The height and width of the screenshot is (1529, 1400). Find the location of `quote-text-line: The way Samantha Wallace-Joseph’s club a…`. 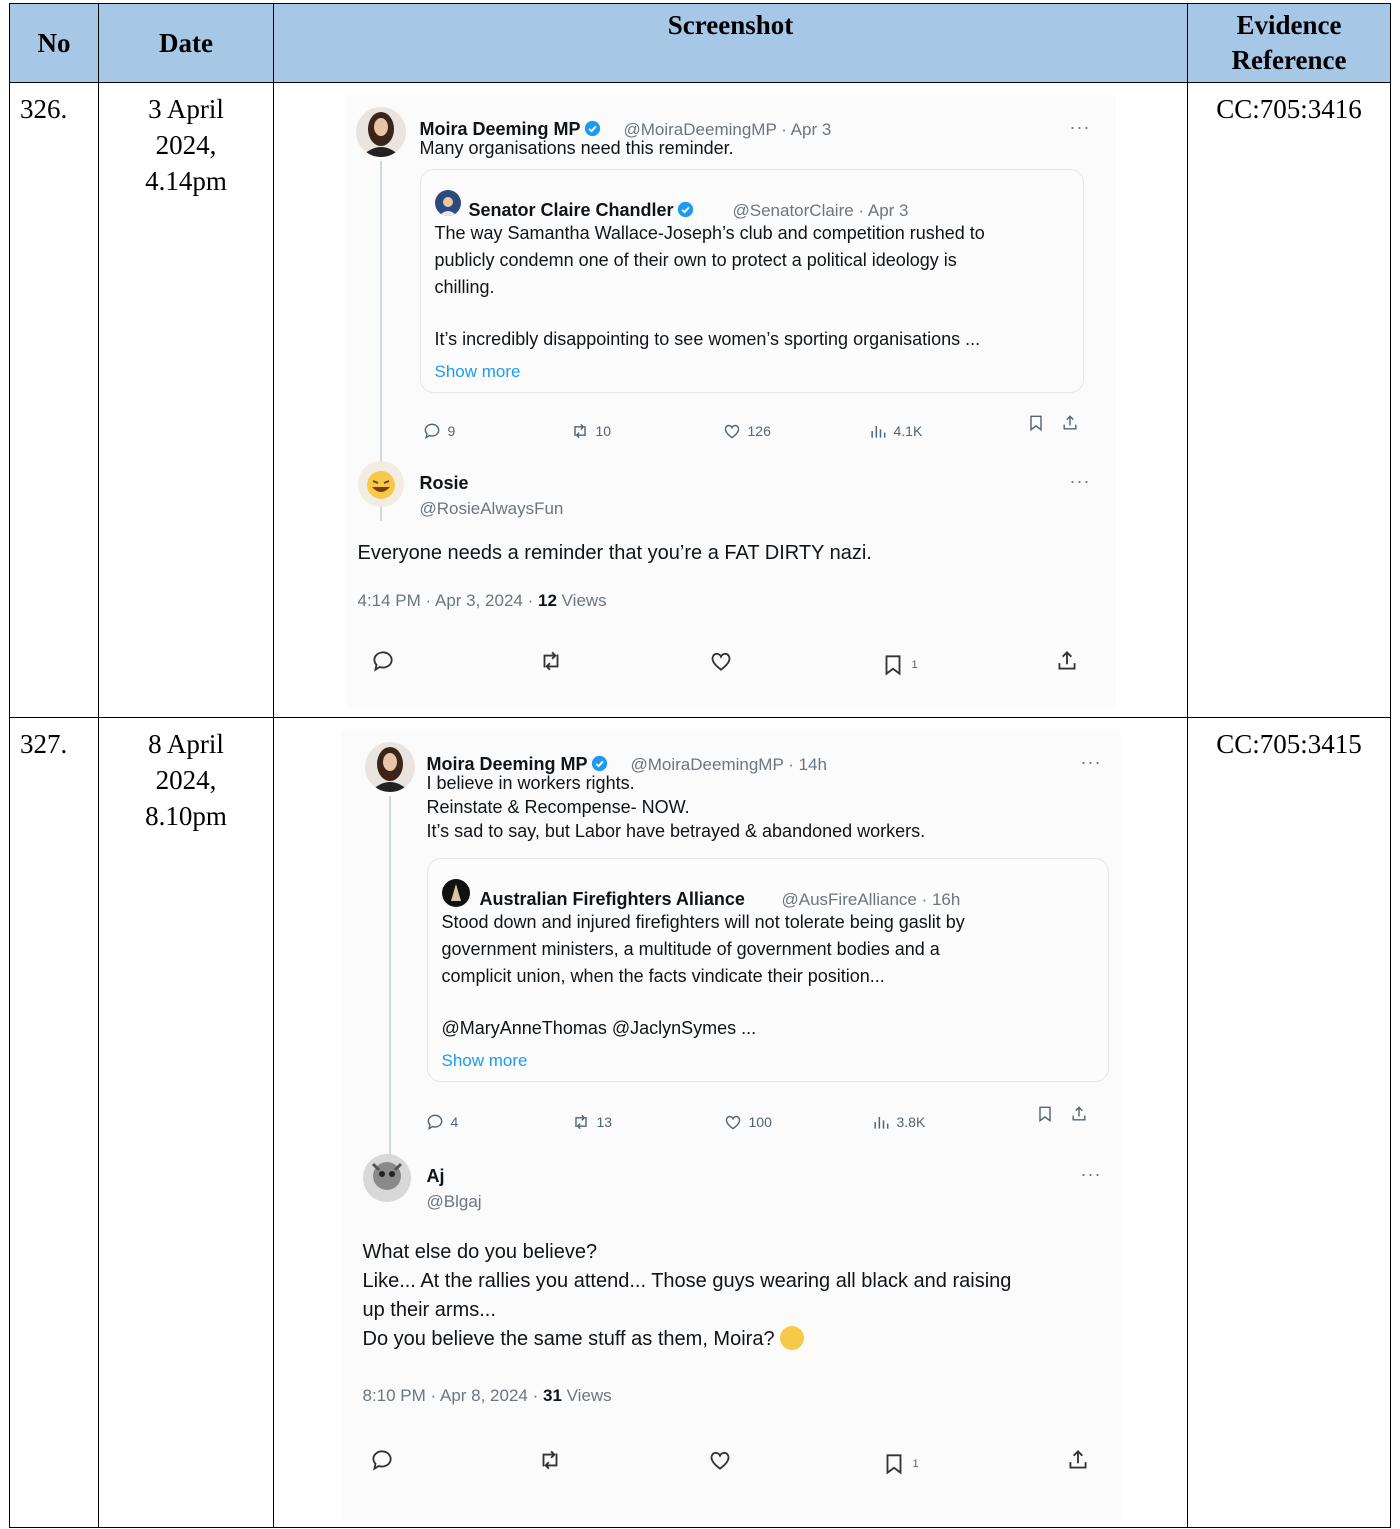

quote-text-line: The way Samantha Wallace-Joseph’s club a… is located at coordinates (709, 233).